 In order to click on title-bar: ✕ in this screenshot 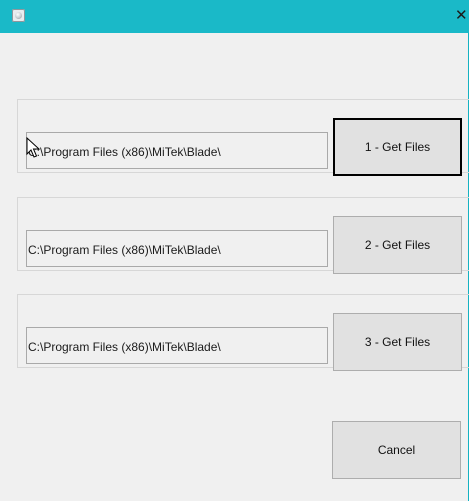, I will do `click(234, 16)`.